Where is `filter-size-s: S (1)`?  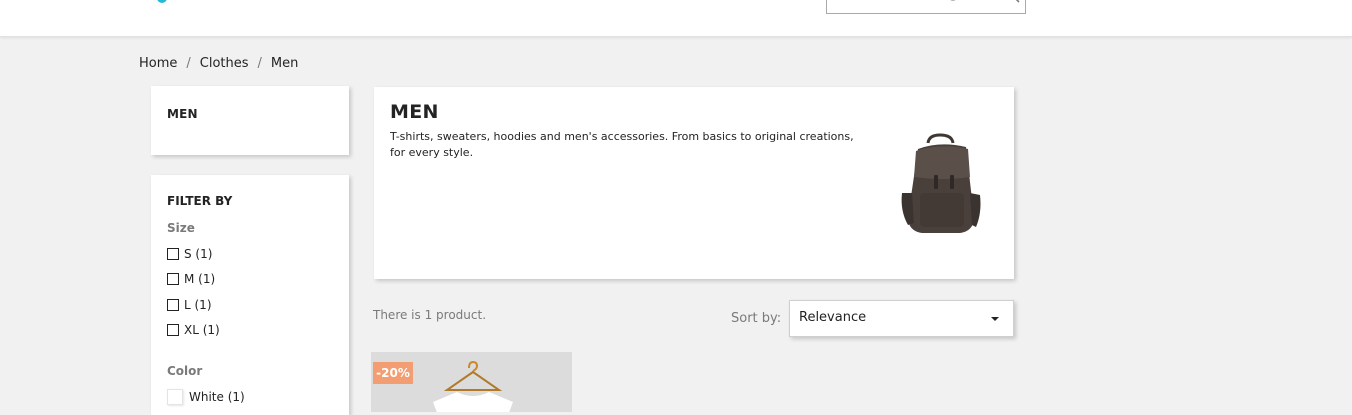
filter-size-s: S (1) is located at coordinates (189, 254).